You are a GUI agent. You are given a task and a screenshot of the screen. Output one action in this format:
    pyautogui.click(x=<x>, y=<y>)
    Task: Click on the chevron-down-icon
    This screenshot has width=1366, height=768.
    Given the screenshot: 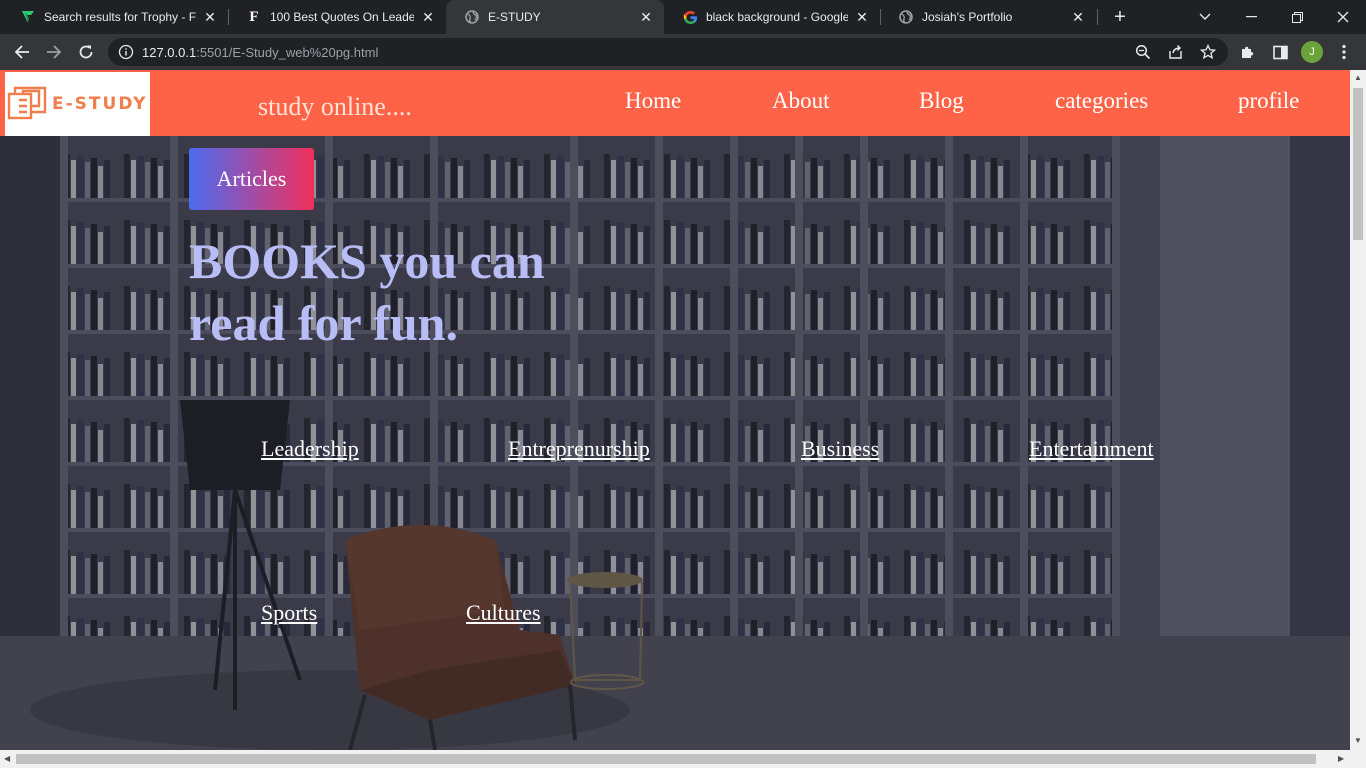 What is the action you would take?
    pyautogui.click(x=1205, y=16)
    